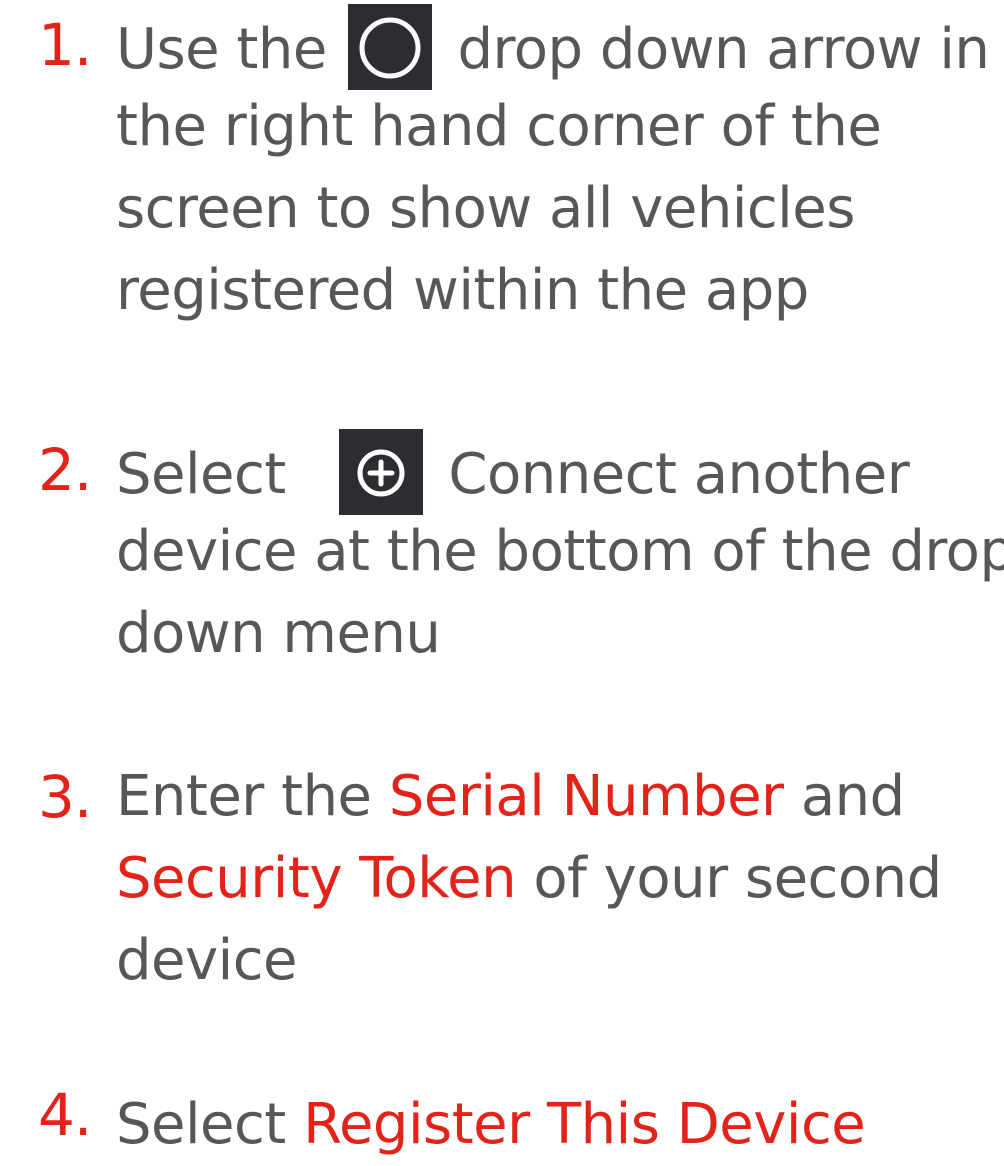  What do you see at coordinates (852, 796) in the screenshot?
I see `step-text-segment: and` at bounding box center [852, 796].